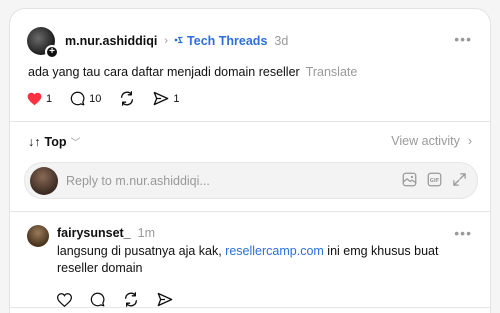 The width and height of the screenshot is (500, 313). I want to click on svg-text: GIF, so click(434, 181).